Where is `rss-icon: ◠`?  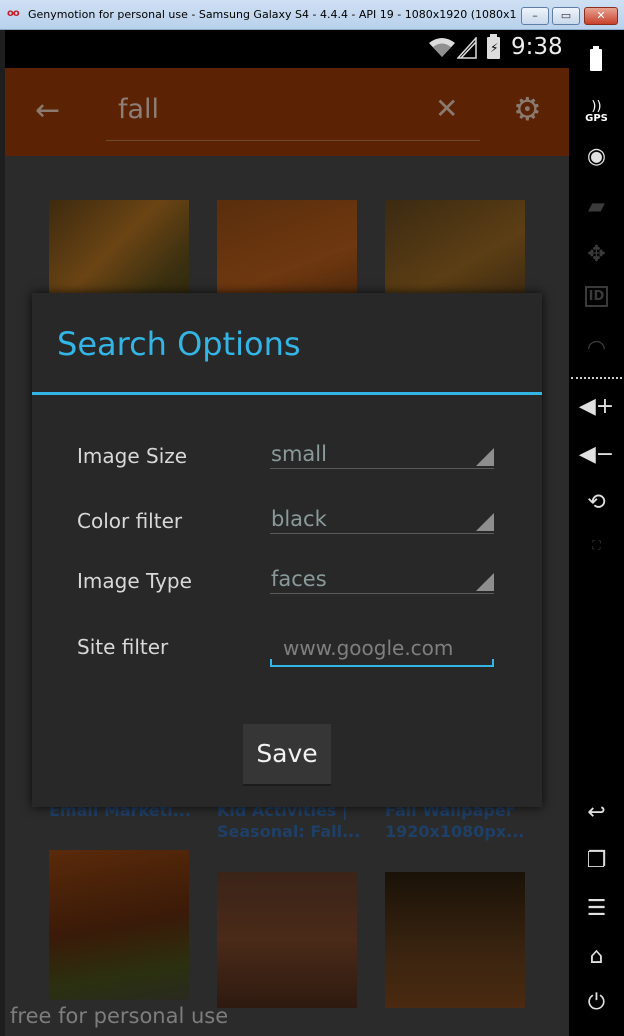
rss-icon: ◠ is located at coordinates (596, 348).